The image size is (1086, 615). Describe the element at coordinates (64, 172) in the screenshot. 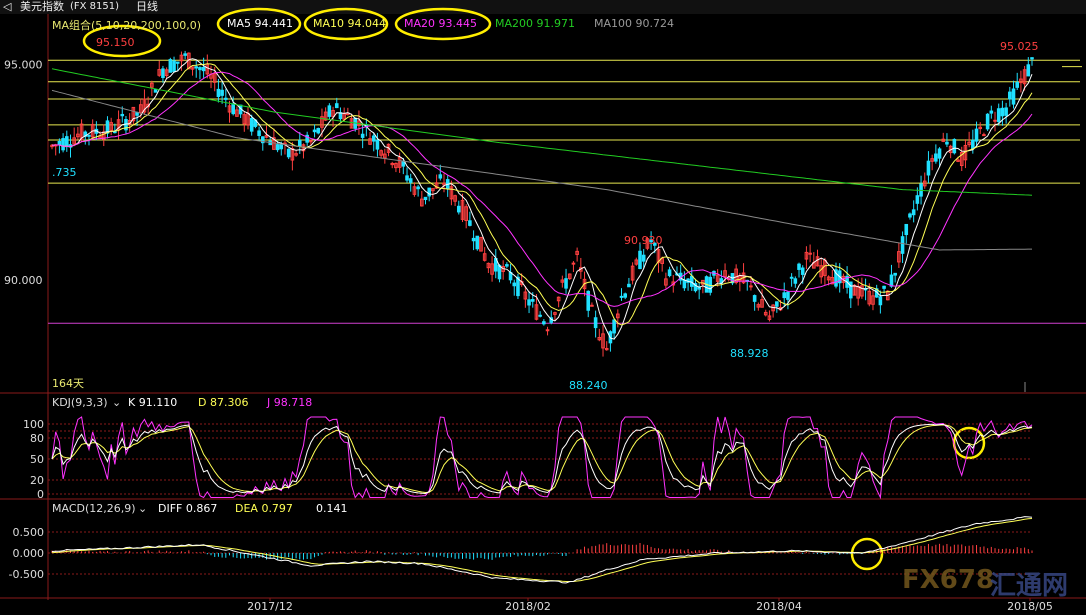

I see `left-edge-label: .735` at that location.